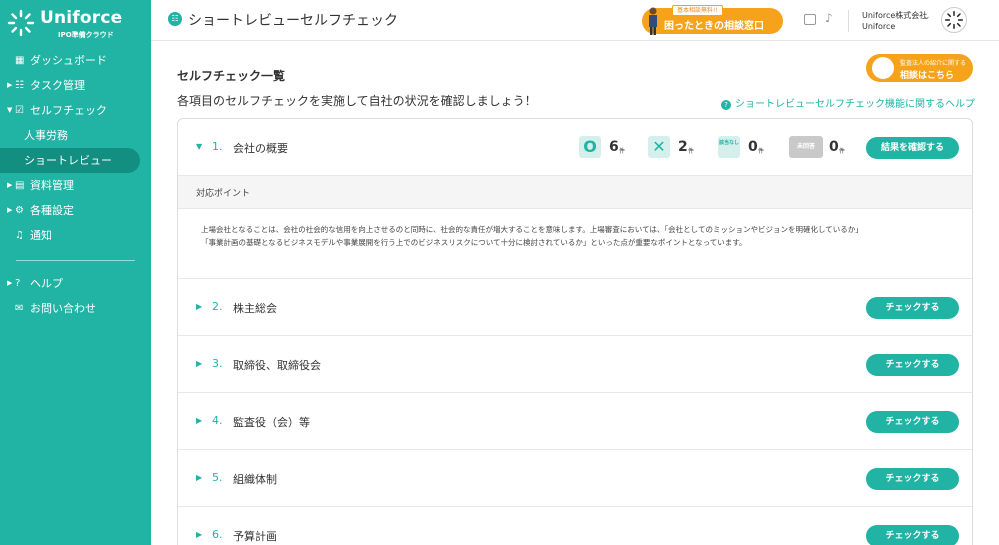  Describe the element at coordinates (653, 21) in the screenshot. I see `person-icon` at that location.